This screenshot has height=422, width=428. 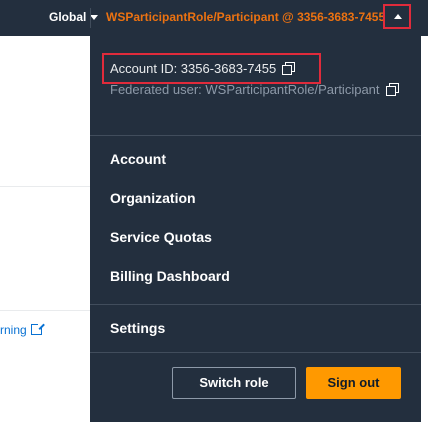 I want to click on nav-divider, so click(x=90, y=18).